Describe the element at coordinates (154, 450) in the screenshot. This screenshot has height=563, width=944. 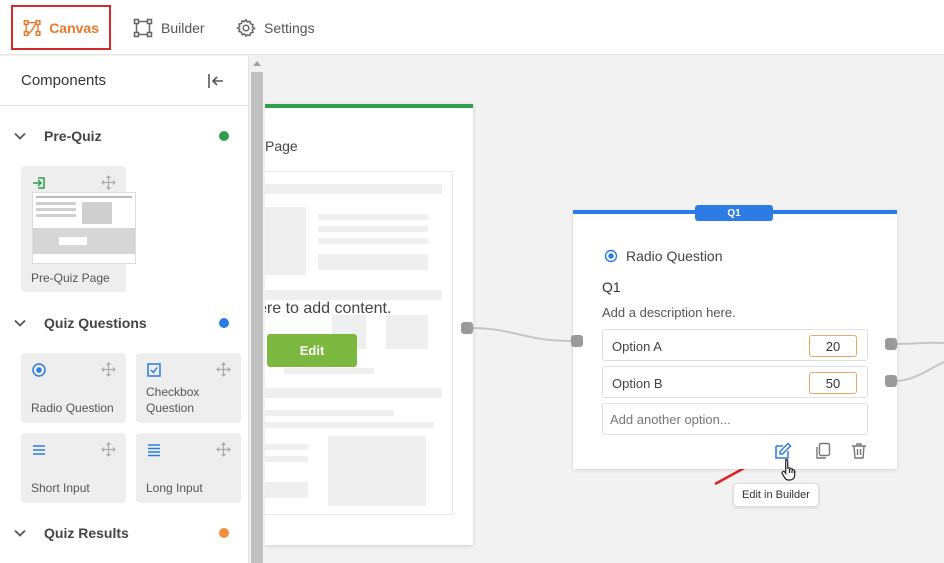
I see `long-text-icon` at that location.